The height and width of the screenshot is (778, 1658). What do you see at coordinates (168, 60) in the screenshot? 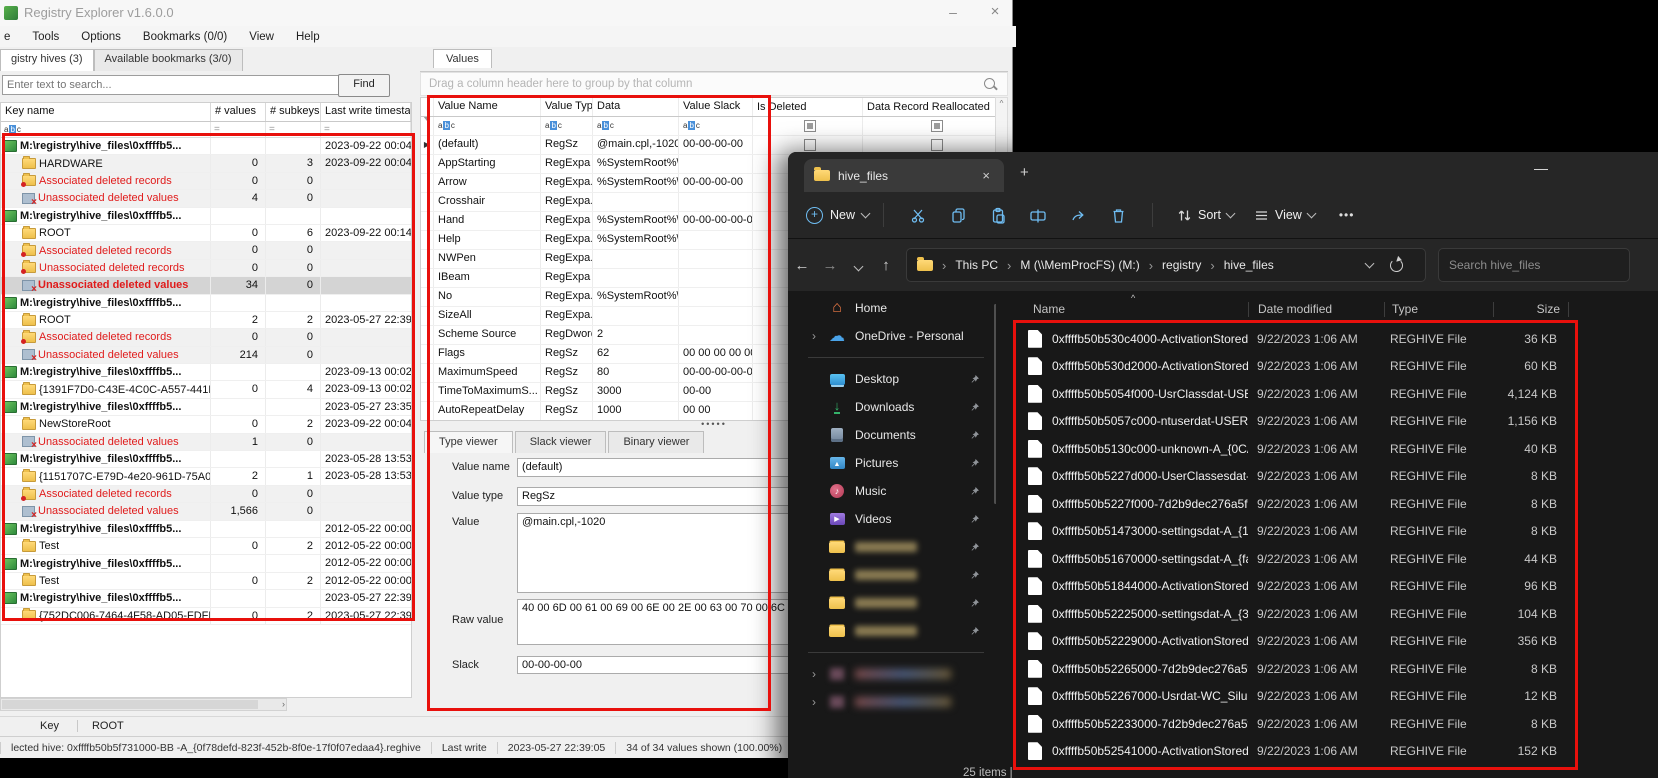
I see `tab-available-bookmarks: Available bookmarks (3/0)` at bounding box center [168, 60].